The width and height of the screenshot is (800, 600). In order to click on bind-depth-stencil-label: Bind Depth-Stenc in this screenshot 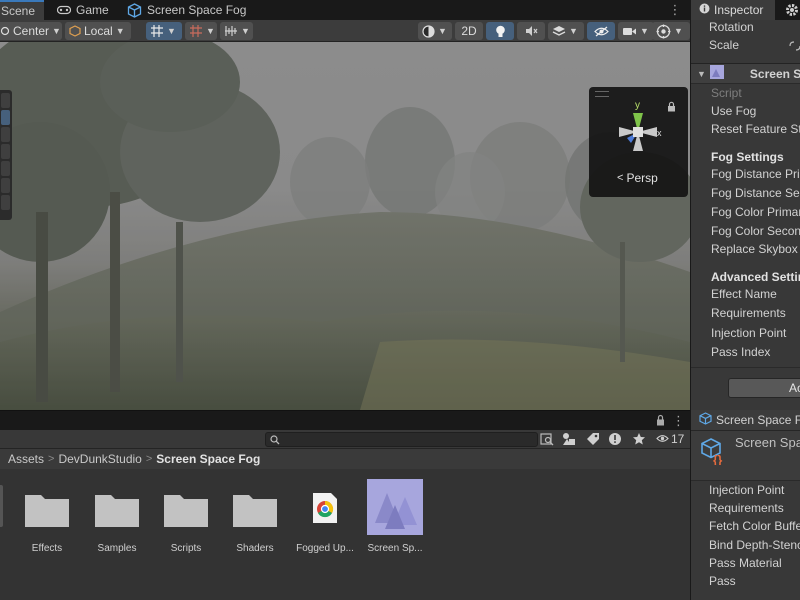, I will do `click(745, 545)`.